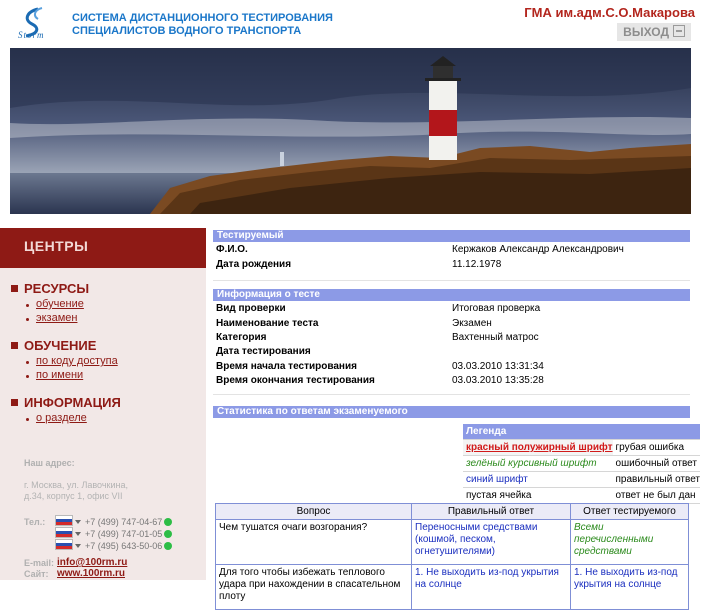 This screenshot has width=701, height=610. Describe the element at coordinates (60, 304) in the screenshot. I see `link-learning: обучение` at that location.